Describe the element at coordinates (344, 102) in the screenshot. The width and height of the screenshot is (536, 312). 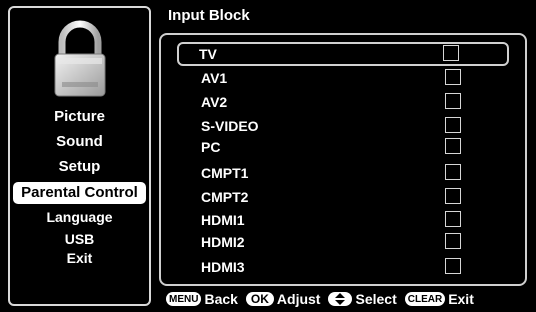
I see `list-item-av2: AV2` at that location.